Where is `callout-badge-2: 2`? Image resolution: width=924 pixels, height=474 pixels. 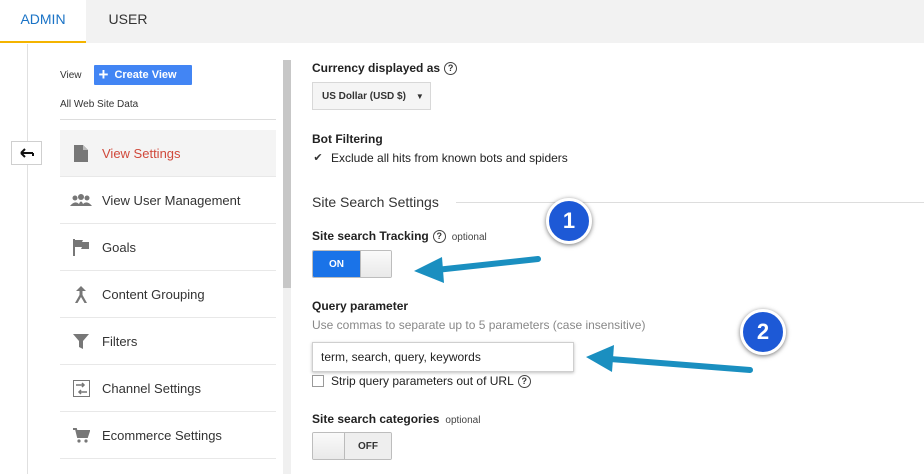 callout-badge-2: 2 is located at coordinates (763, 332).